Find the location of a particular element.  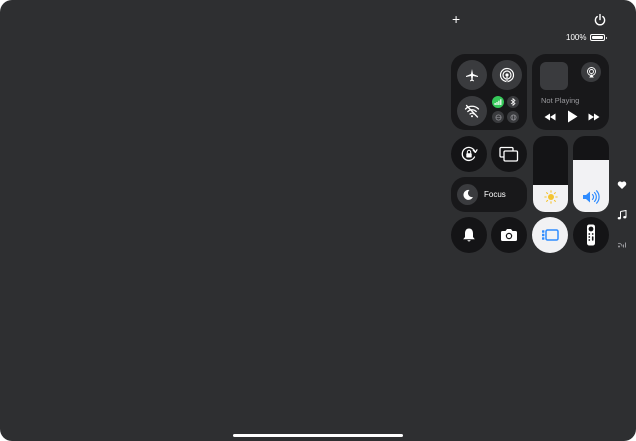

bluetooth-button is located at coordinates (513, 102).